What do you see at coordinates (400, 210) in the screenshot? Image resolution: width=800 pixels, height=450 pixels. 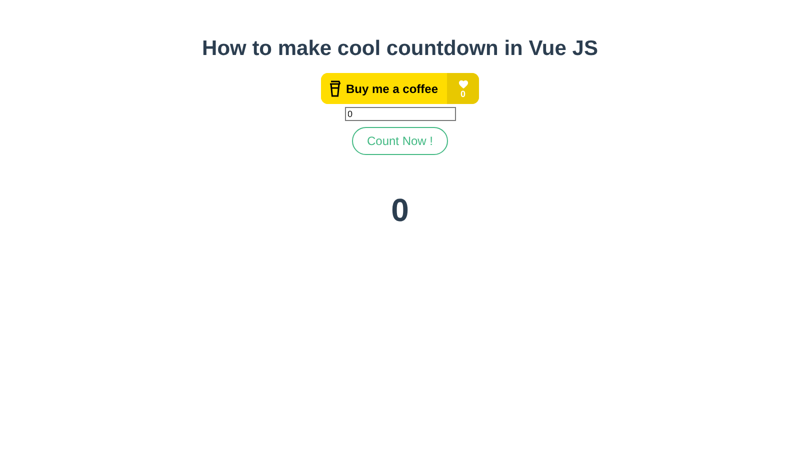 I see `countdown-number: 0` at bounding box center [400, 210].